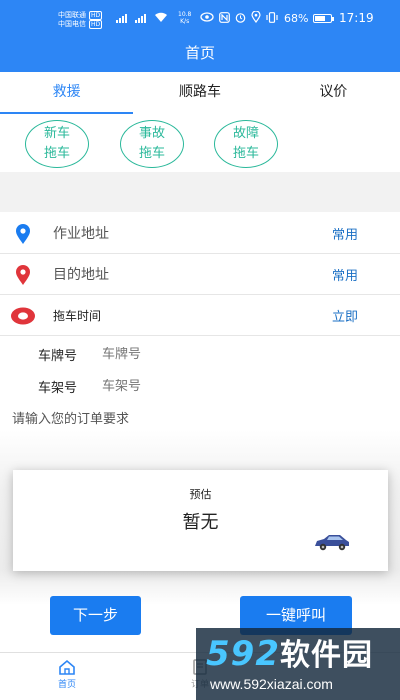 The height and width of the screenshot is (700, 400). Describe the element at coordinates (185, 18) in the screenshot. I see `network-speed: 10.8 K/s` at that location.